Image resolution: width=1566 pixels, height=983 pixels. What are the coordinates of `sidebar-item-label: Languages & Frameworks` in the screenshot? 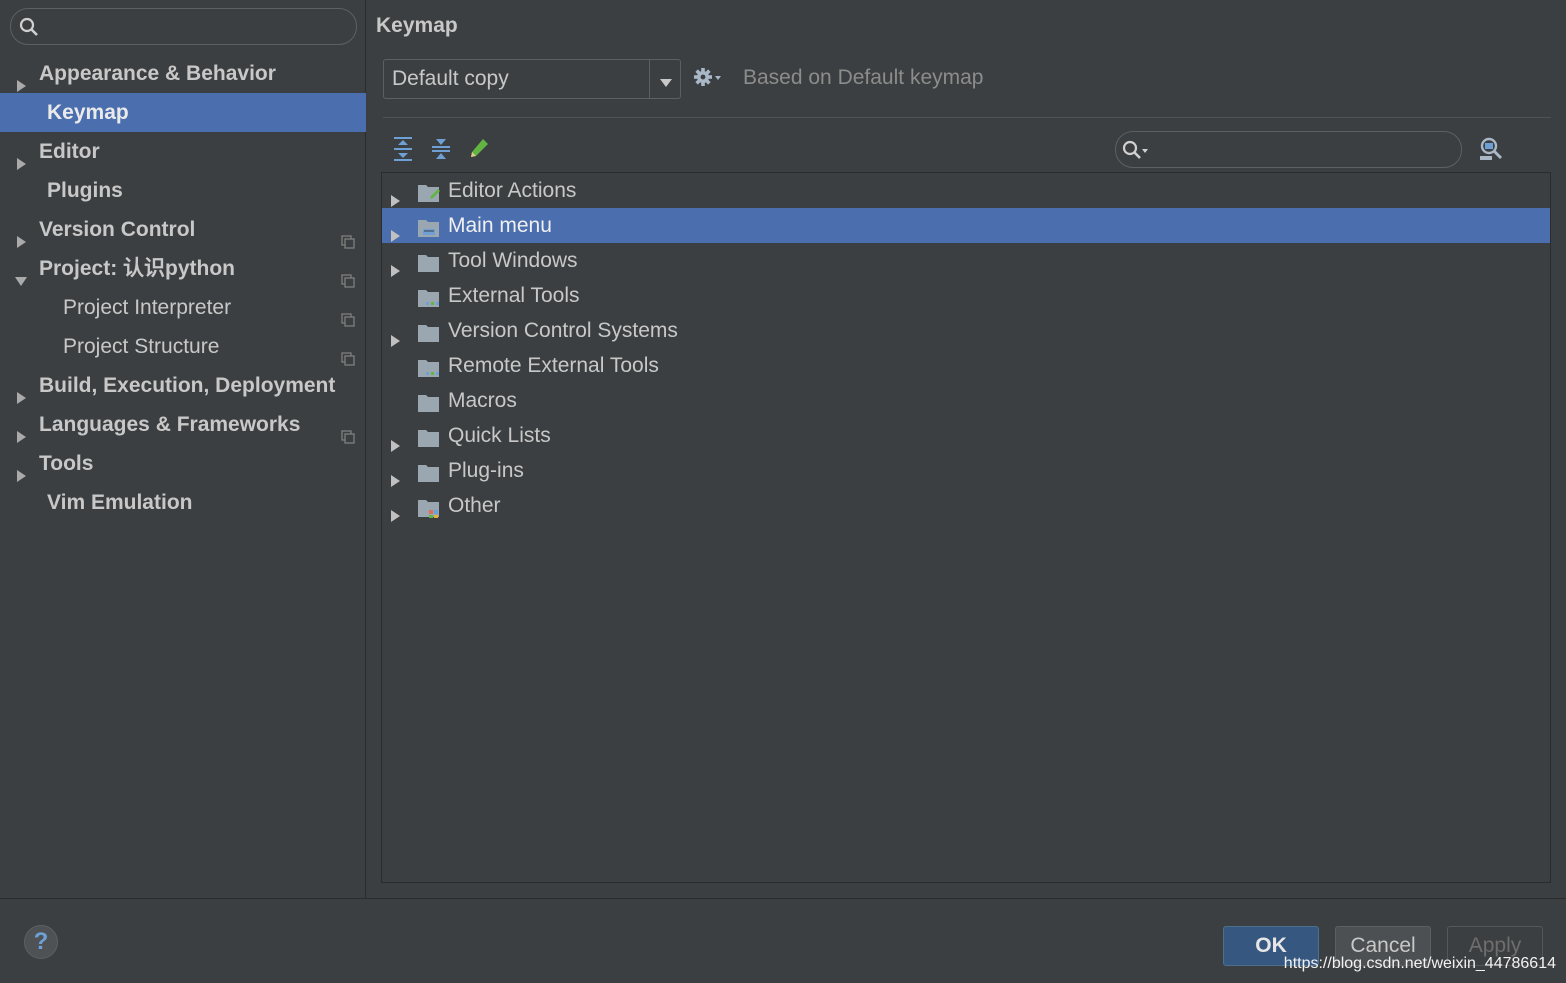 It's located at (170, 424).